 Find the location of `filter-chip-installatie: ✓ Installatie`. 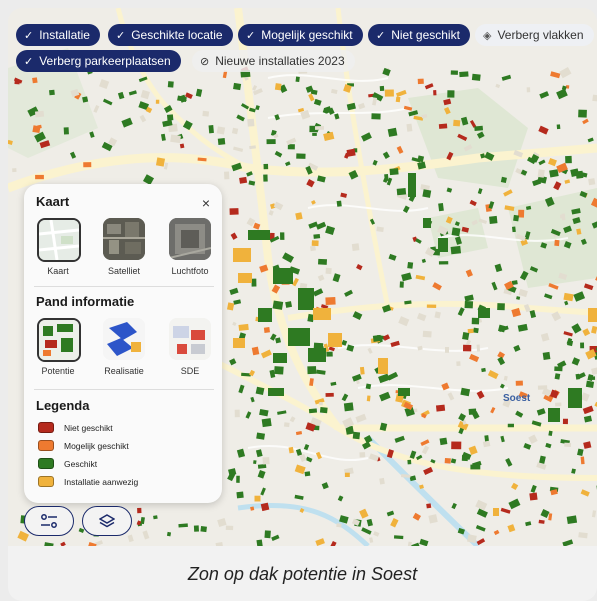

filter-chip-installatie: ✓ Installatie is located at coordinates (58, 35).